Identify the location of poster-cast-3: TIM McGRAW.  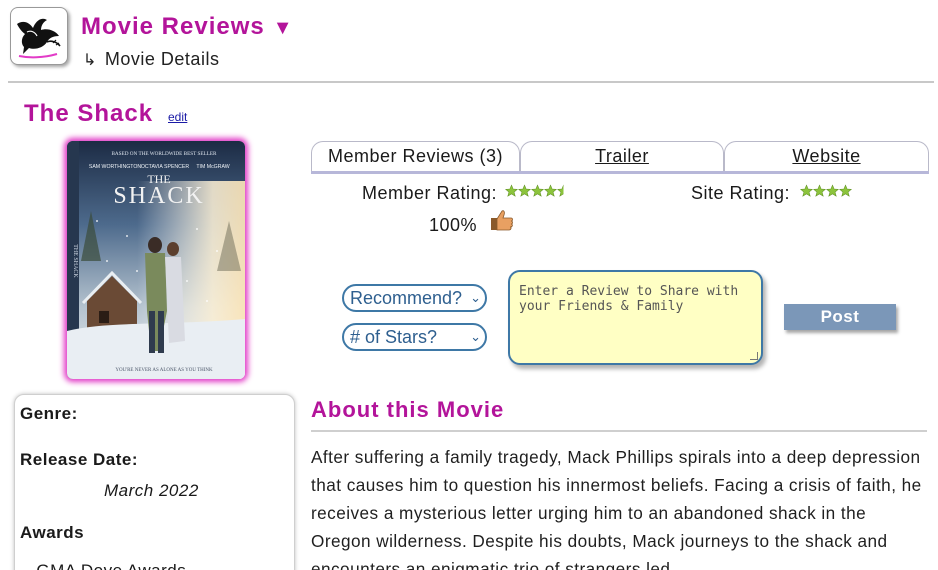
(212, 167).